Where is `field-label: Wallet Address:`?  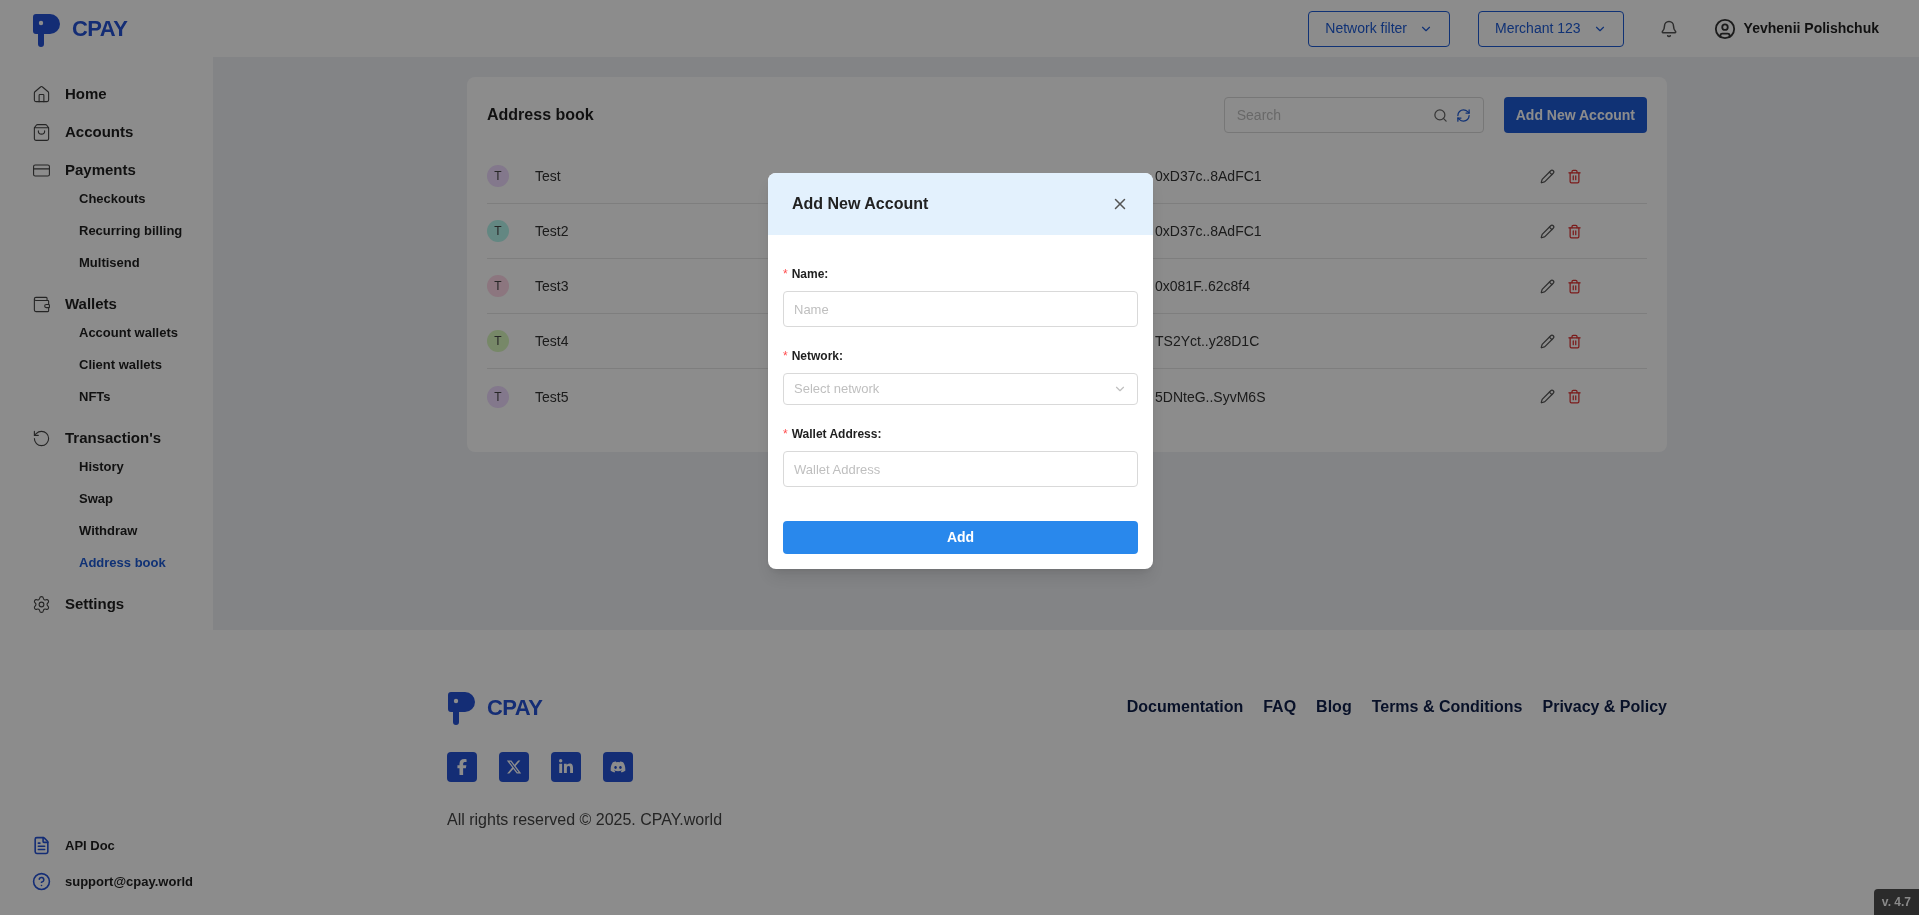
field-label: Wallet Address: is located at coordinates (836, 434).